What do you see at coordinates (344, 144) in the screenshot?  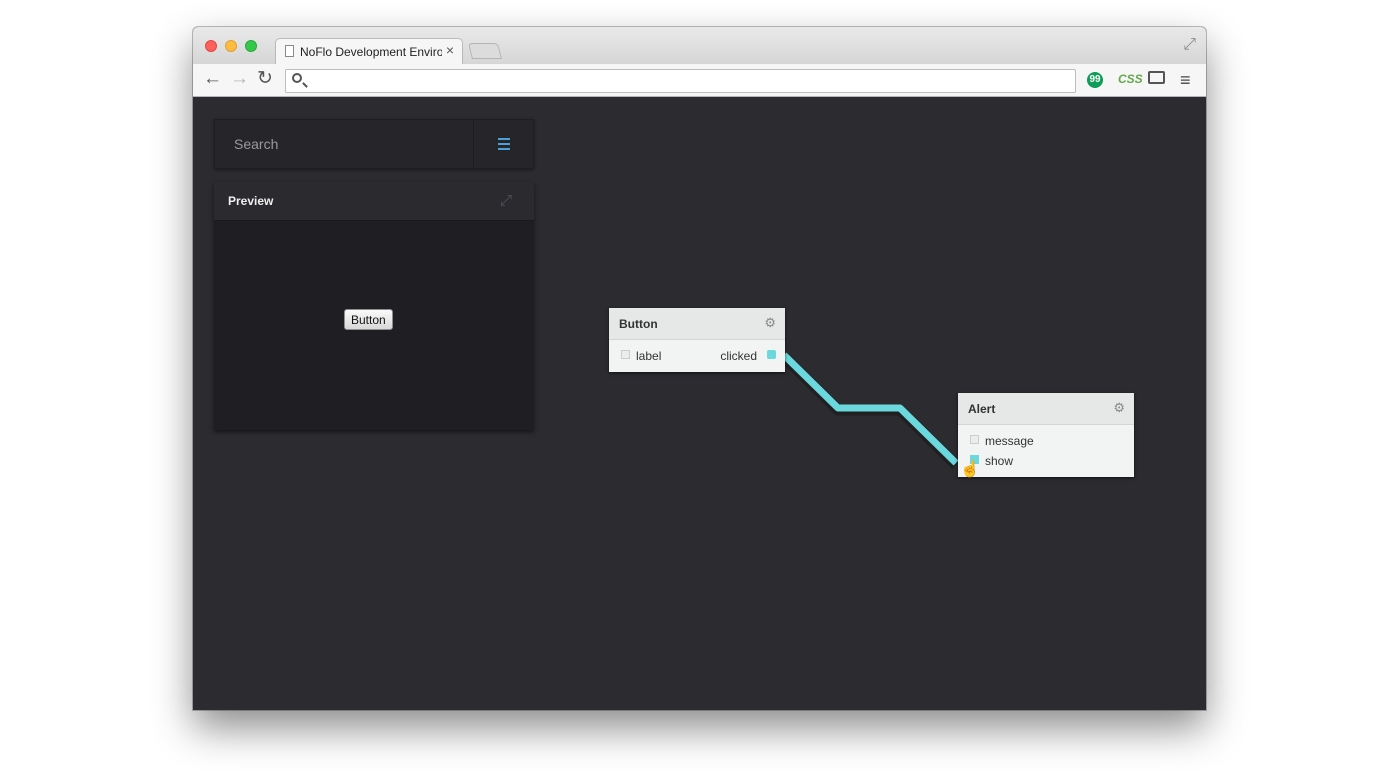 I see `search-input` at bounding box center [344, 144].